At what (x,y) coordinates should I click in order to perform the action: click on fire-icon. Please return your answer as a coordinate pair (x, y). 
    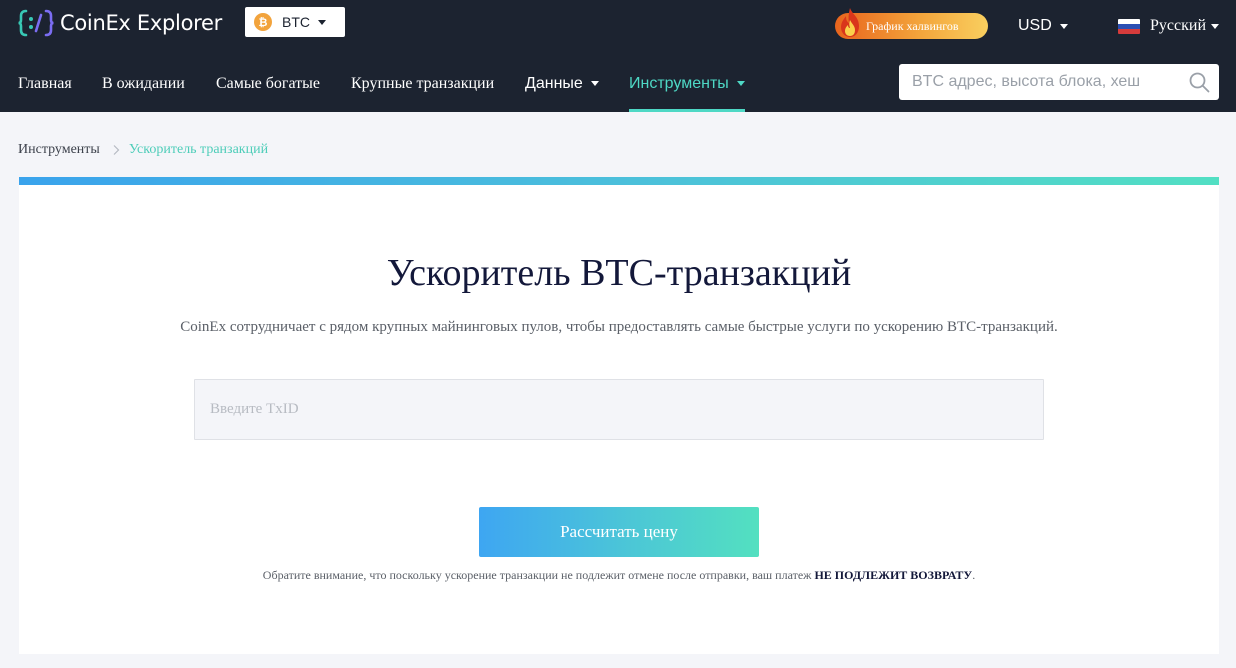
    Looking at the image, I should click on (850, 22).